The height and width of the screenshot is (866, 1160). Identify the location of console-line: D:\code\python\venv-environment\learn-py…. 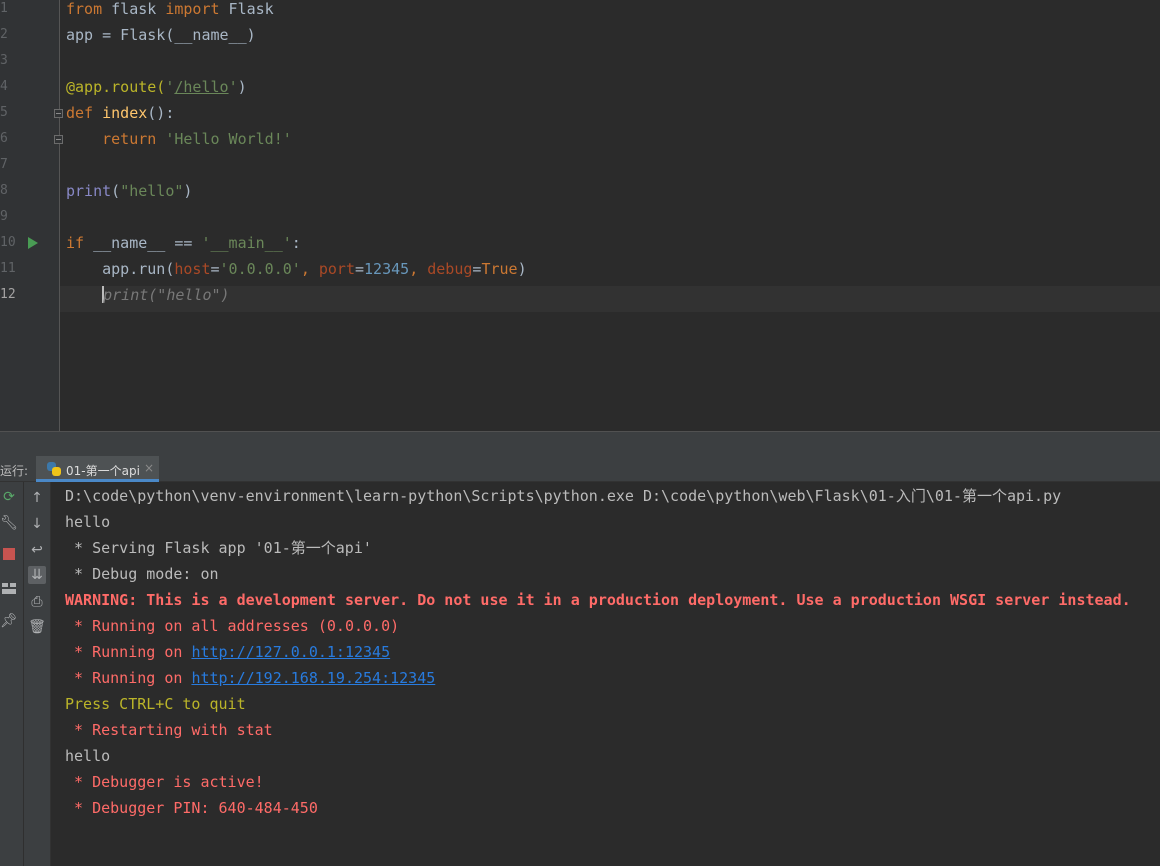
(563, 496).